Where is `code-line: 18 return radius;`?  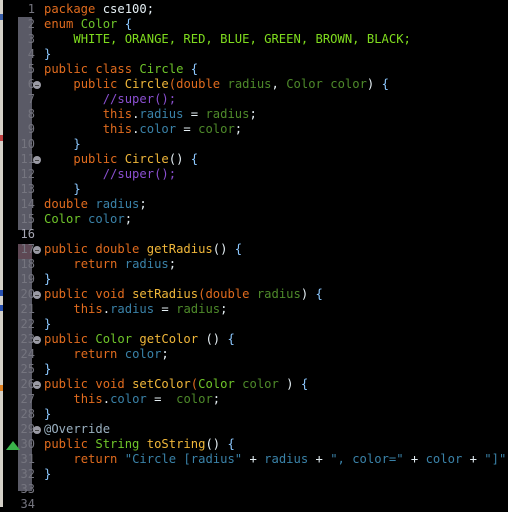 code-line: 18 return radius; is located at coordinates (255, 264).